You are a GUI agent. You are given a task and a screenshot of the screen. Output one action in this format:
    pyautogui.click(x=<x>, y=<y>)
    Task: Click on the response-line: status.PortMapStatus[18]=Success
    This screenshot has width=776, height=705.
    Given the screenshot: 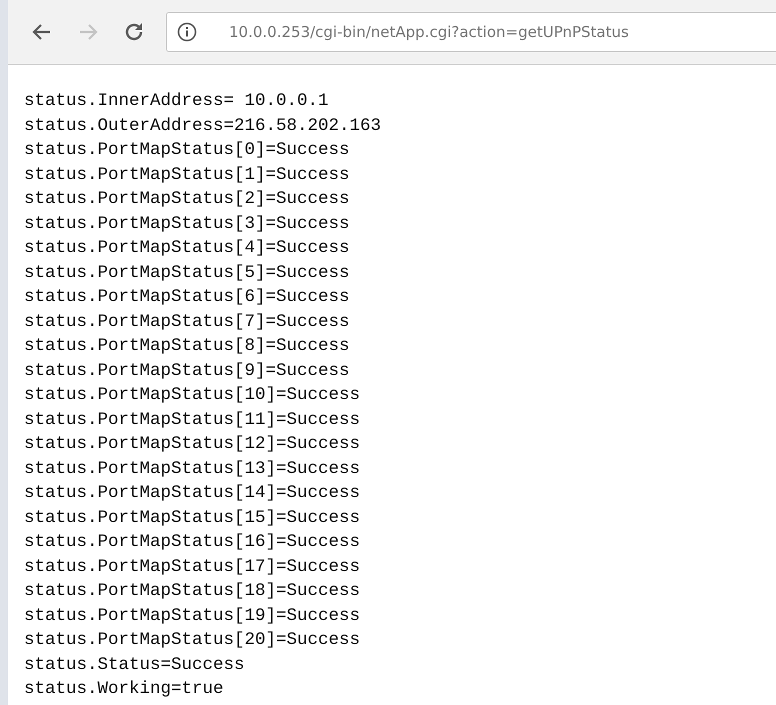 What is the action you would take?
    pyautogui.click(x=193, y=591)
    